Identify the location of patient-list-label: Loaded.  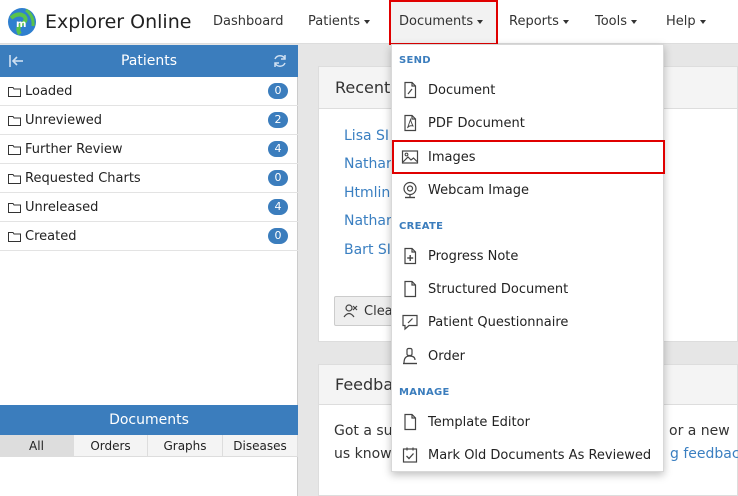
(49, 91).